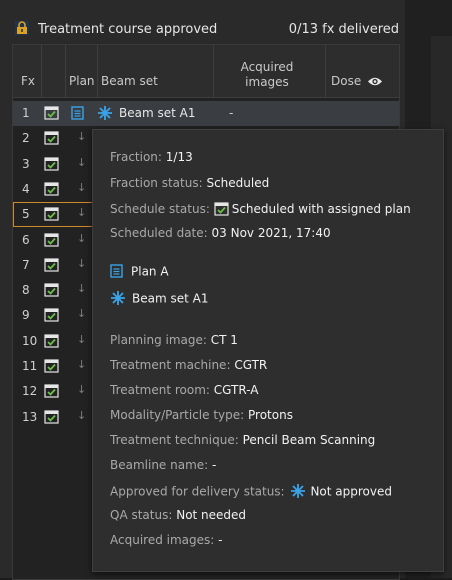 Image resolution: width=452 pixels, height=580 pixels. What do you see at coordinates (163, 465) in the screenshot?
I see `tooltip-beamline-name: Beamline name: -` at bounding box center [163, 465].